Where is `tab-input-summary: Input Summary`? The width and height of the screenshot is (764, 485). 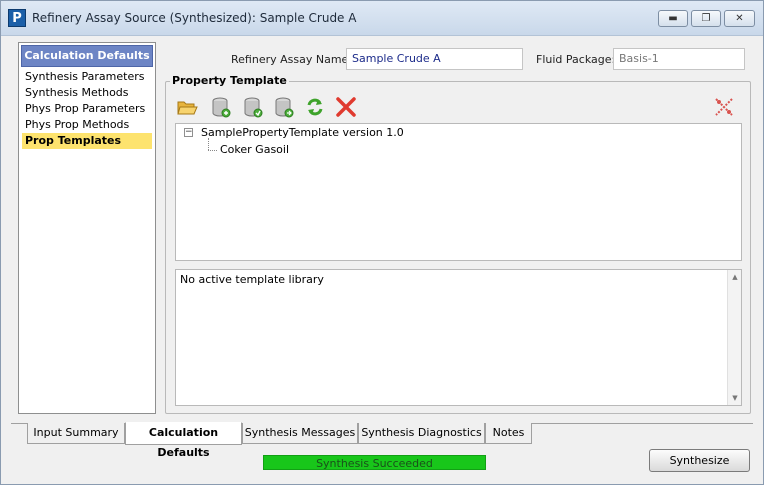 tab-input-summary: Input Summary is located at coordinates (76, 433).